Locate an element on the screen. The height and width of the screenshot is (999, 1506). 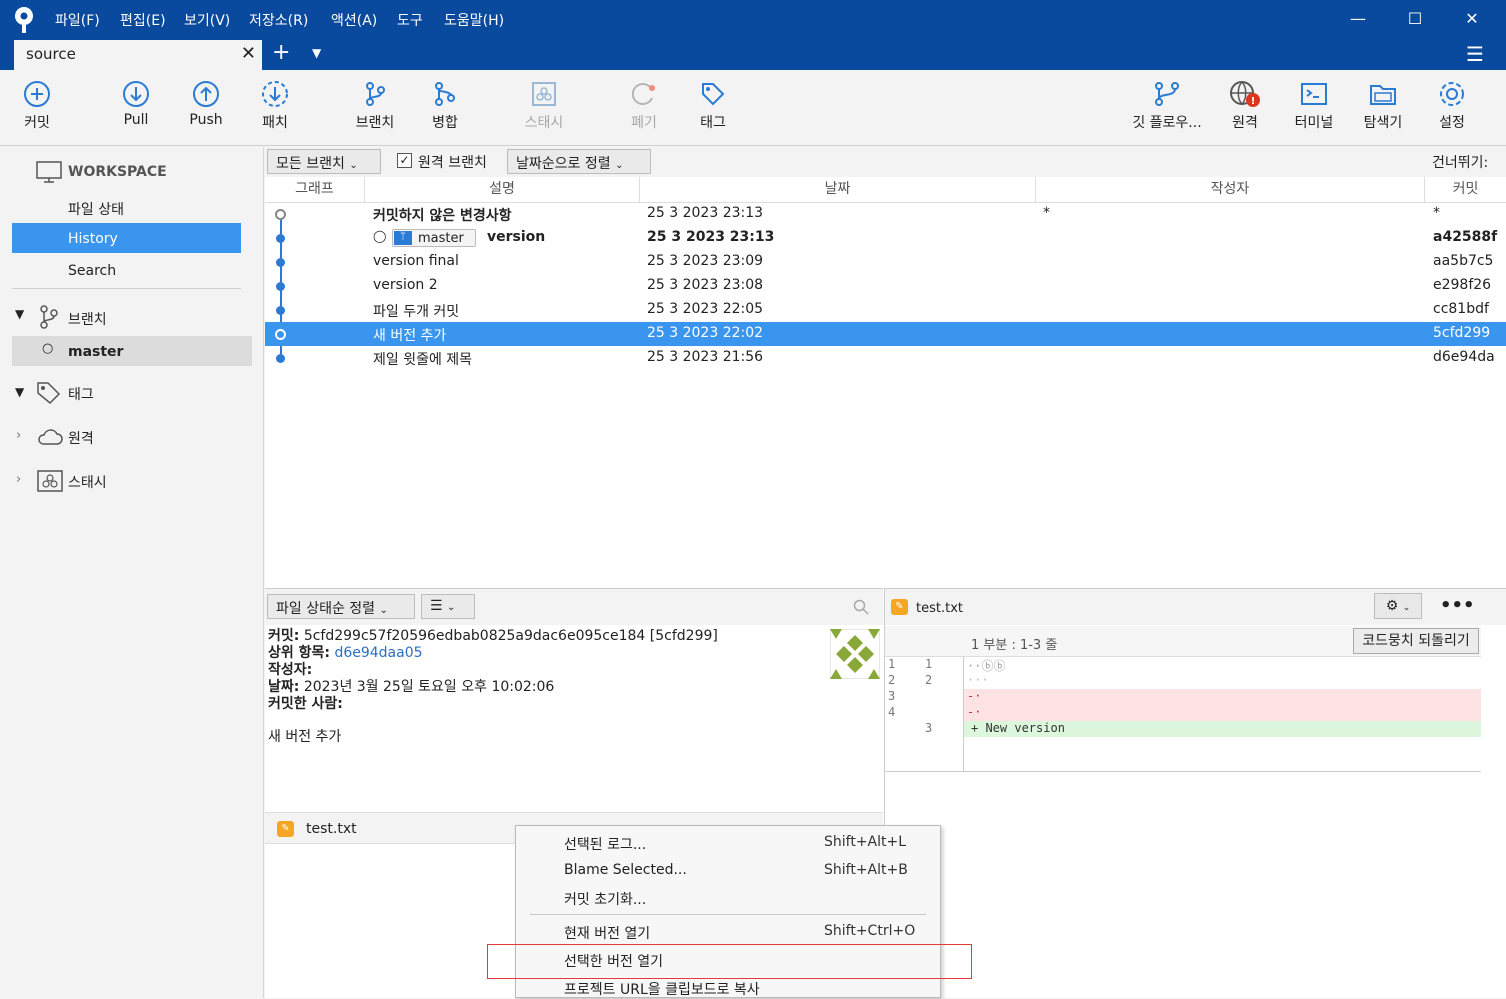
maximize-icon: ☐ is located at coordinates (1415, 19).